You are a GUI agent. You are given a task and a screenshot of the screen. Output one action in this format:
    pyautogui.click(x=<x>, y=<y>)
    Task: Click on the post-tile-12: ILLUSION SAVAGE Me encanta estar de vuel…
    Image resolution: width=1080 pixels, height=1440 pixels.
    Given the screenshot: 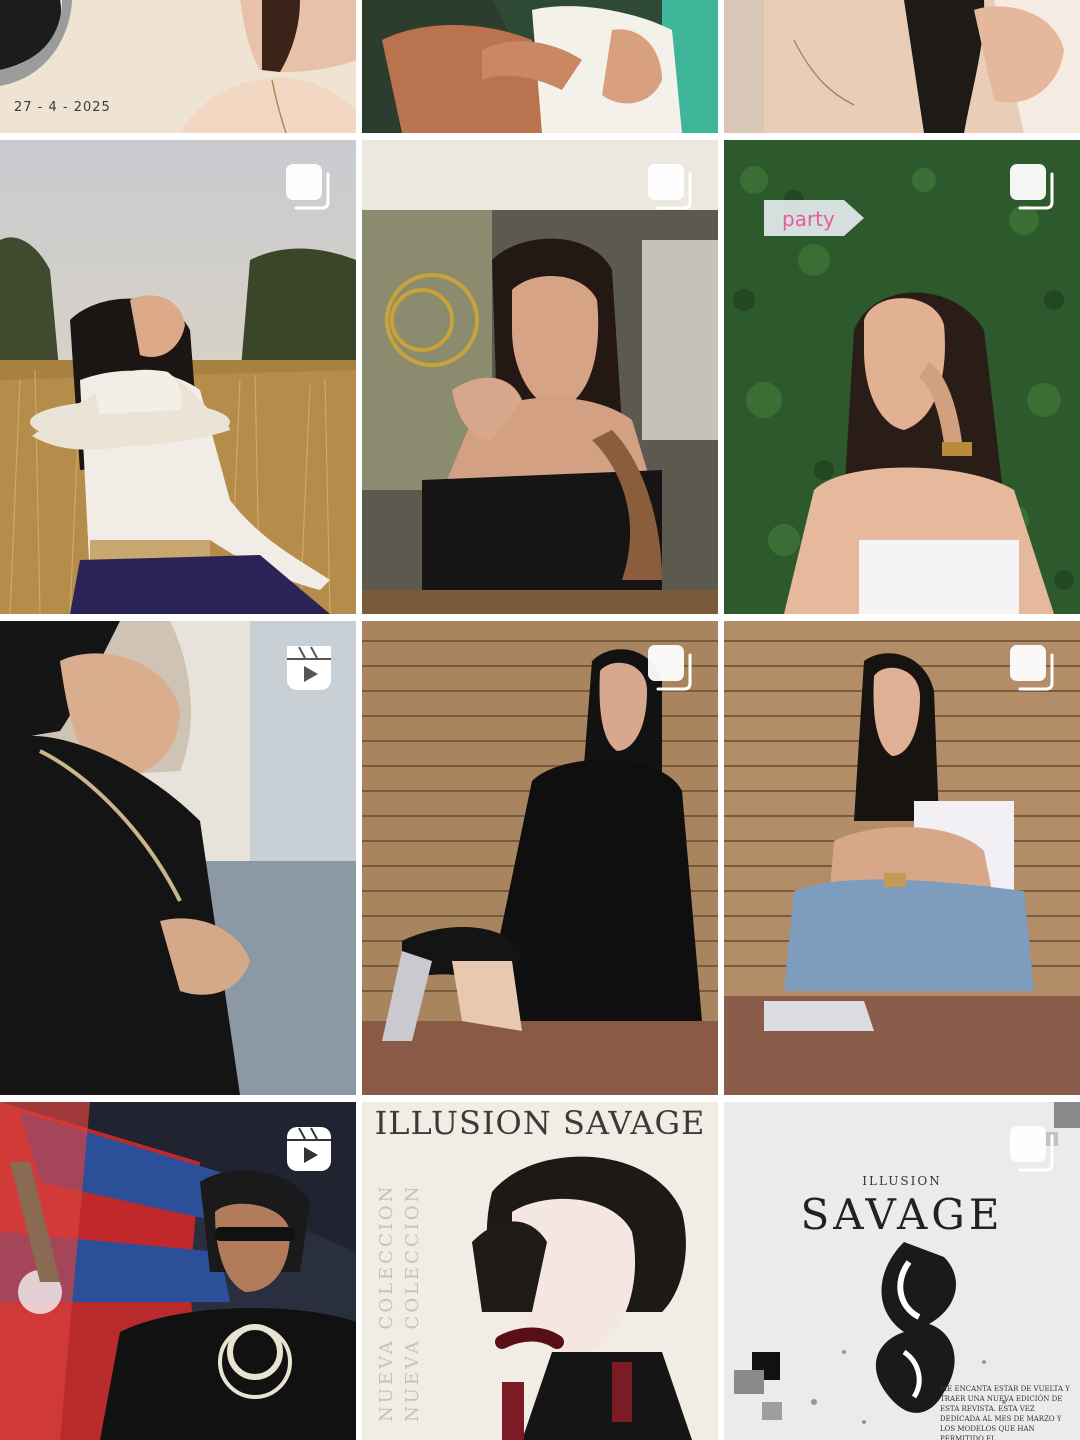 What is the action you would take?
    pyautogui.click(x=902, y=1271)
    